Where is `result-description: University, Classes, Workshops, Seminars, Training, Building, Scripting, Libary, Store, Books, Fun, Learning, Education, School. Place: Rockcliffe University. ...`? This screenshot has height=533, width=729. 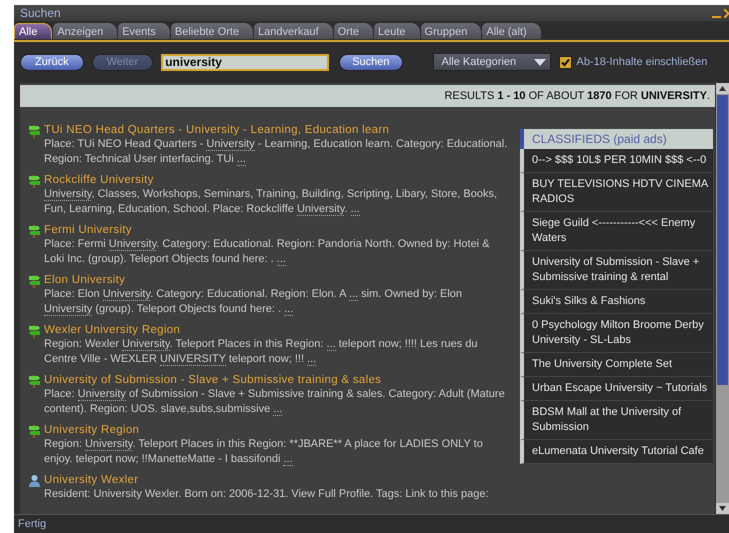 result-description: University, Classes, Workshops, Seminars, Training, Building, Scripting, Libary, Store, Books, Fun, Learning, Education, School. Place: Rockcliffe University. ... is located at coordinates (271, 202).